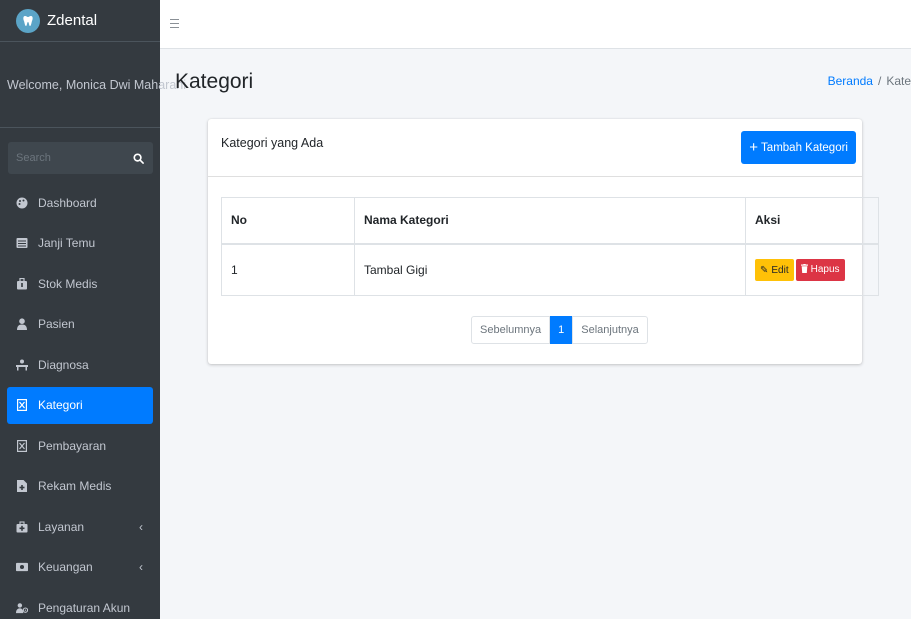  Describe the element at coordinates (898, 81) in the screenshot. I see `breadcrumb-current: Kate` at that location.